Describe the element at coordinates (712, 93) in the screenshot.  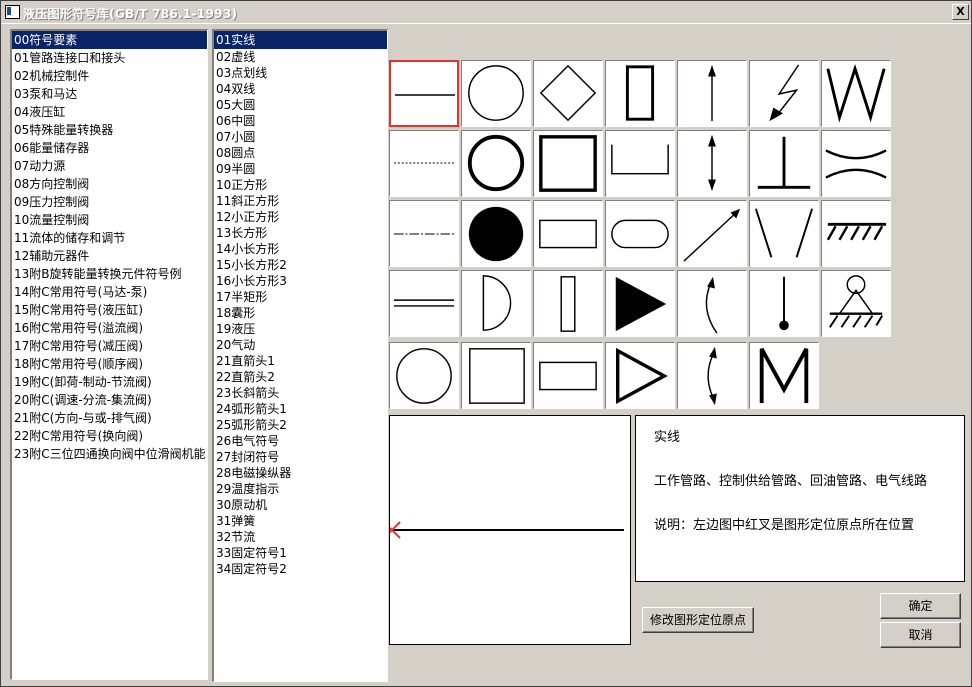
I see `symbol-cell-arrow-up` at that location.